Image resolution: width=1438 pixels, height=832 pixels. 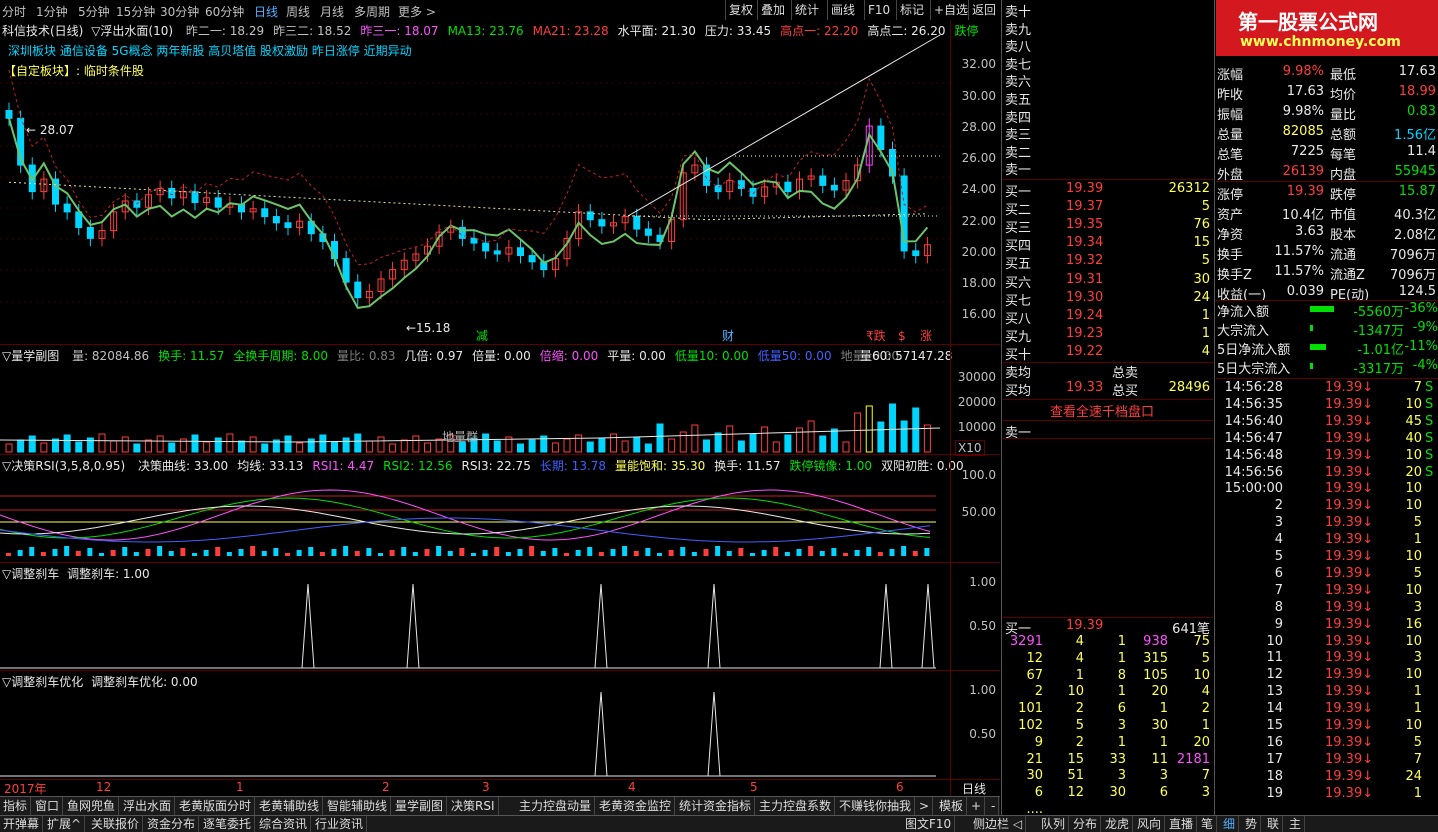 What do you see at coordinates (290, 806) in the screenshot?
I see `indicator-tab: 老黄辅助线` at bounding box center [290, 806].